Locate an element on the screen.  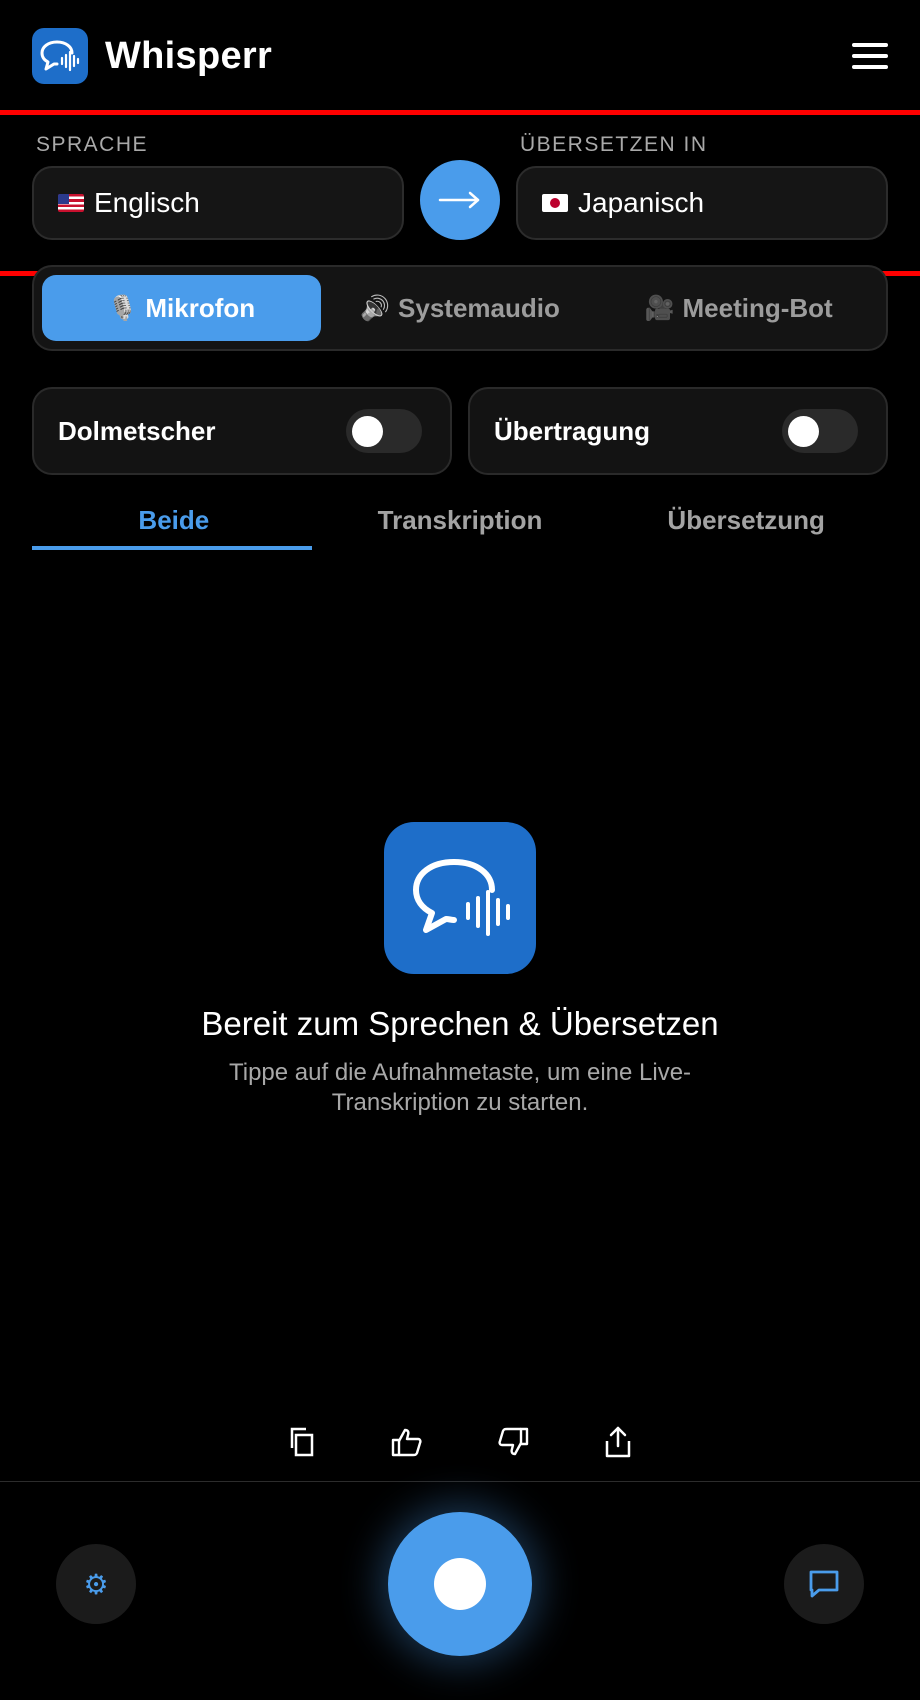
interpreter-toggle-card: Dolmetscher is located at coordinates (242, 431).